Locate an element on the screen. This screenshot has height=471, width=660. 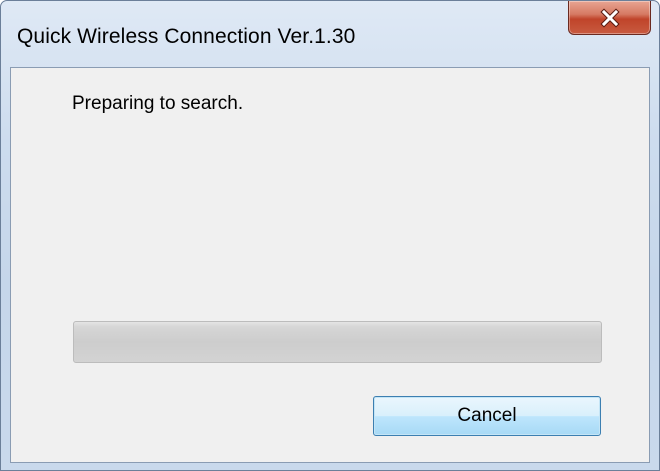
title-bar: Quick Wireless Connection Ver.1.30 is located at coordinates (330, 34).